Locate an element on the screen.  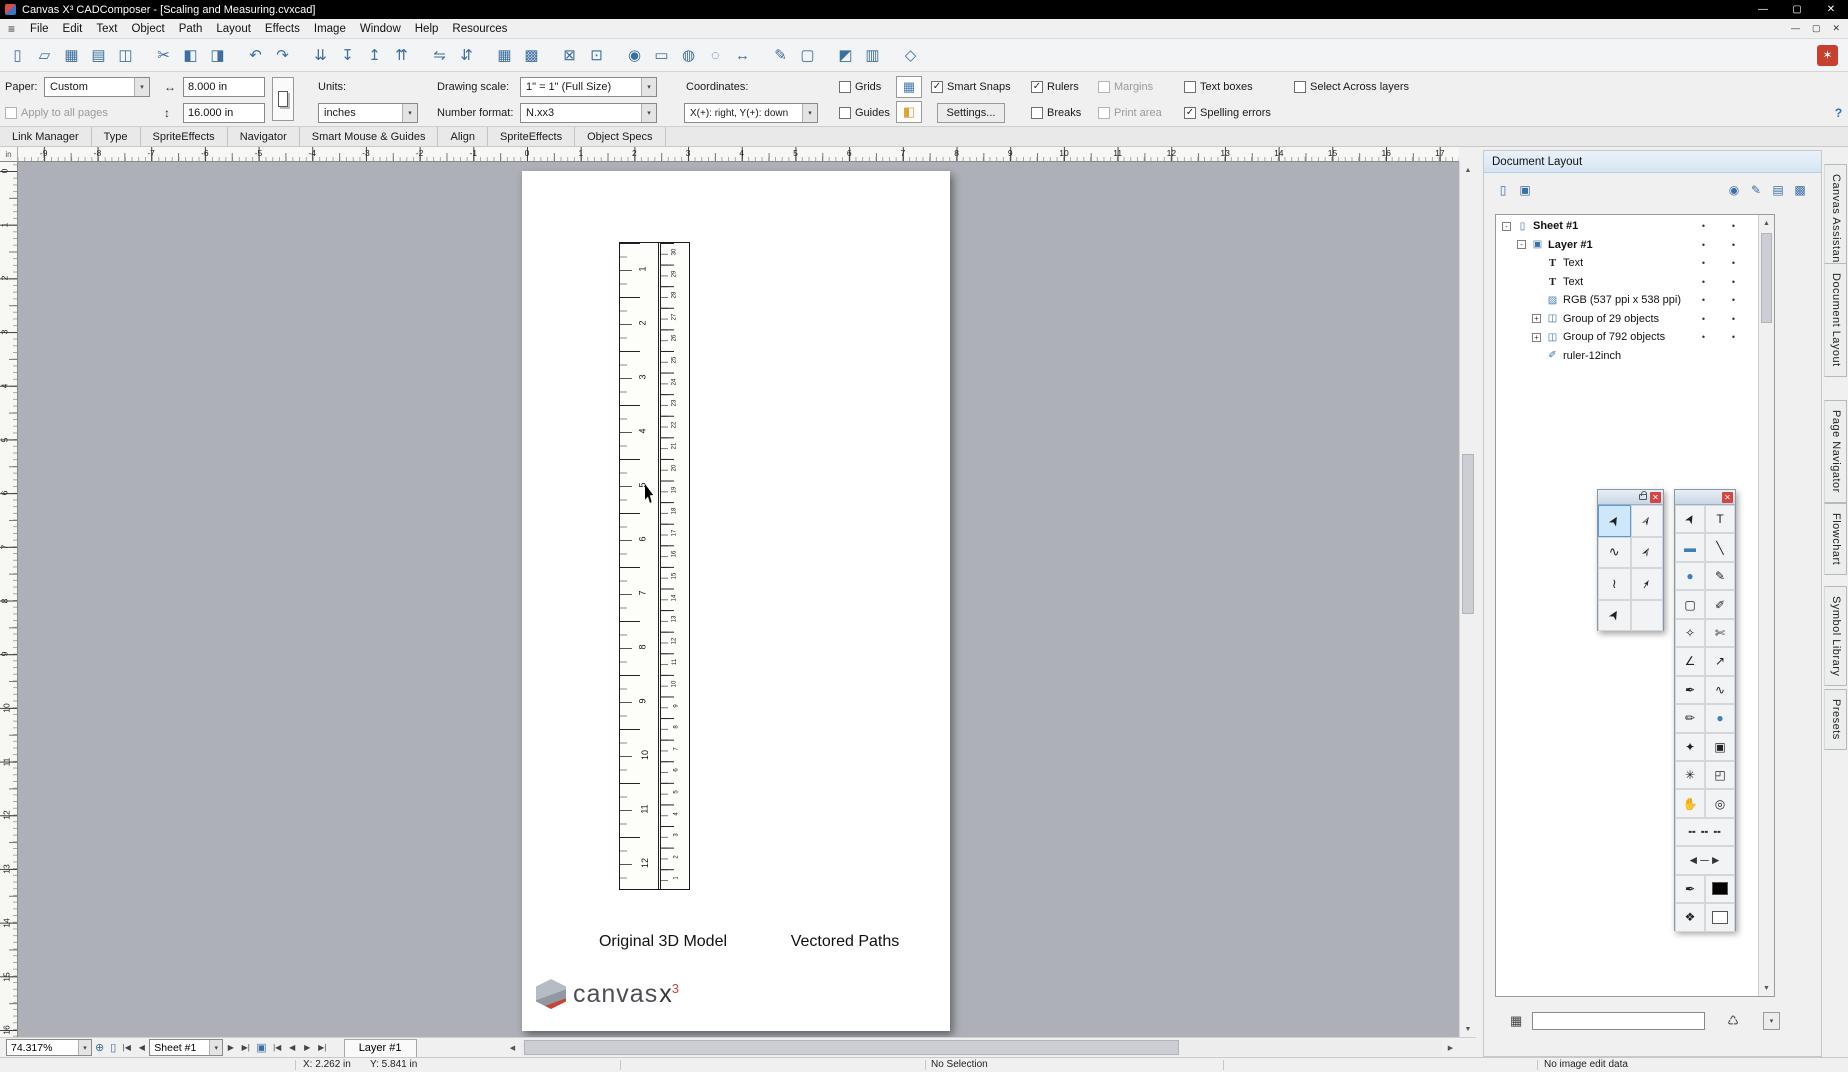
copy-icon: ◧ is located at coordinates (190, 55).